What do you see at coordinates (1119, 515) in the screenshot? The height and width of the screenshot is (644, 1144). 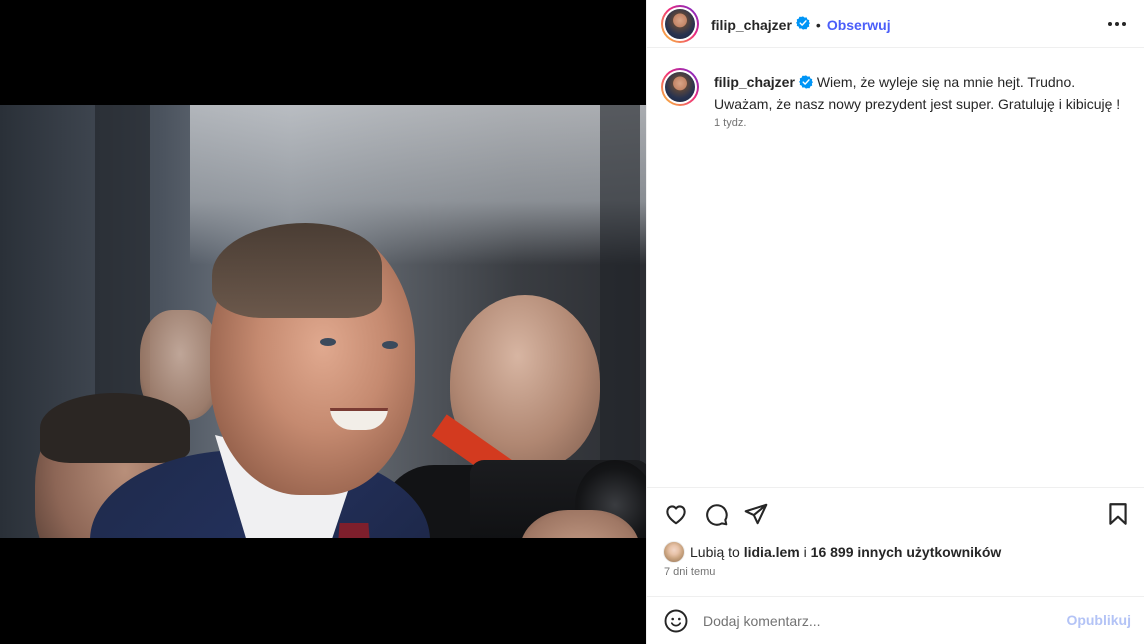 I see `bookmark-icon` at bounding box center [1119, 515].